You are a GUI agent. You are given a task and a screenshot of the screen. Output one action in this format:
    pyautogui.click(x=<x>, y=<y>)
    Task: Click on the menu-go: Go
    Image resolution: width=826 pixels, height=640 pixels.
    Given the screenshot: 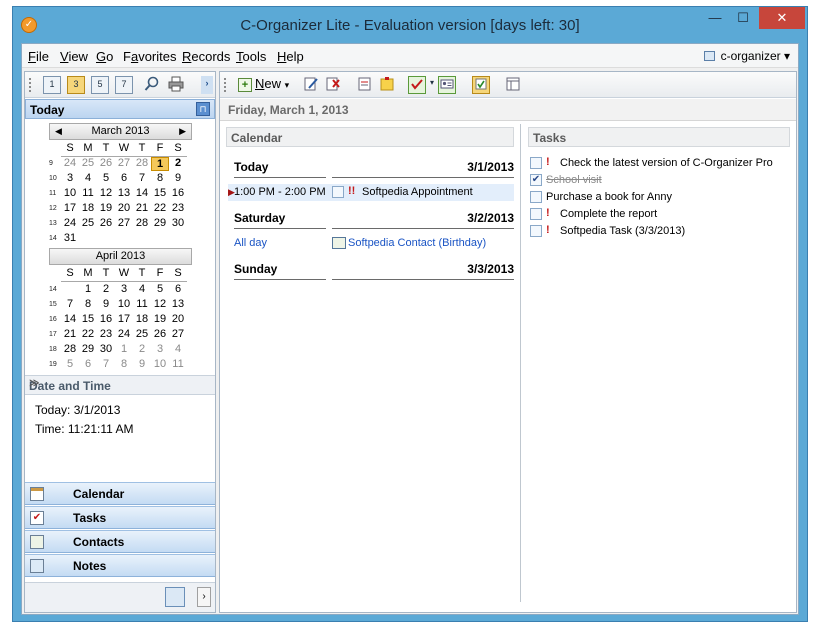 What is the action you would take?
    pyautogui.click(x=104, y=56)
    